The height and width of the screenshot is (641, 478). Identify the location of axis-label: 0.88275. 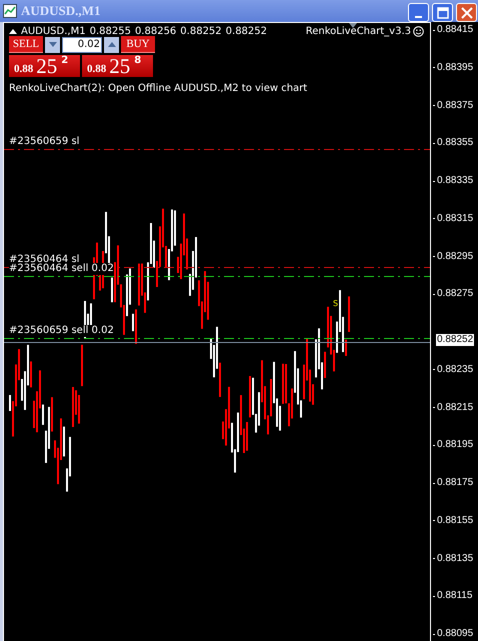
(455, 294).